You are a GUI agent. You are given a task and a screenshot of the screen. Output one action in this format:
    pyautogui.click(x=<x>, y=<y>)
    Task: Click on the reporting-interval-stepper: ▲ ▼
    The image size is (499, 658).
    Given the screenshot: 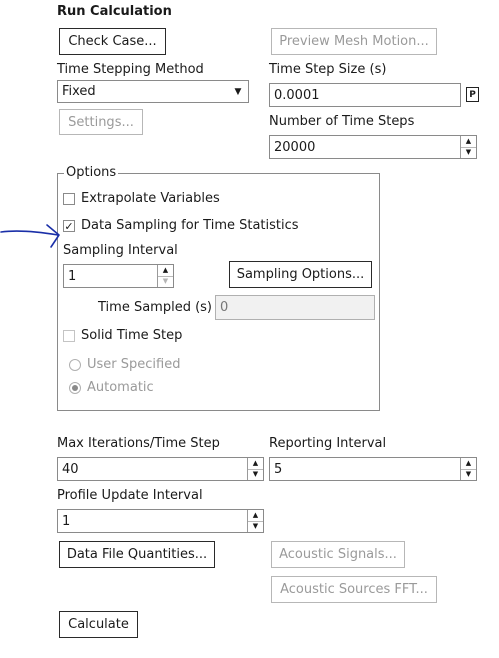 What is the action you would take?
    pyautogui.click(x=468, y=469)
    